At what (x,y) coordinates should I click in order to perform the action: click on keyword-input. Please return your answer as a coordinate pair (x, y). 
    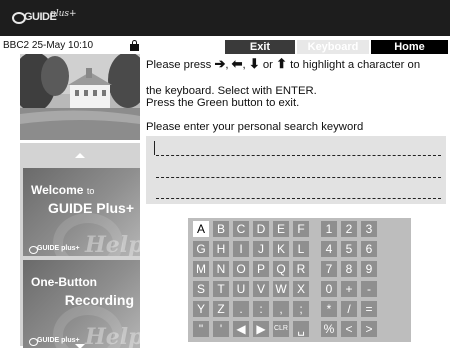
    Looking at the image, I should click on (296, 170).